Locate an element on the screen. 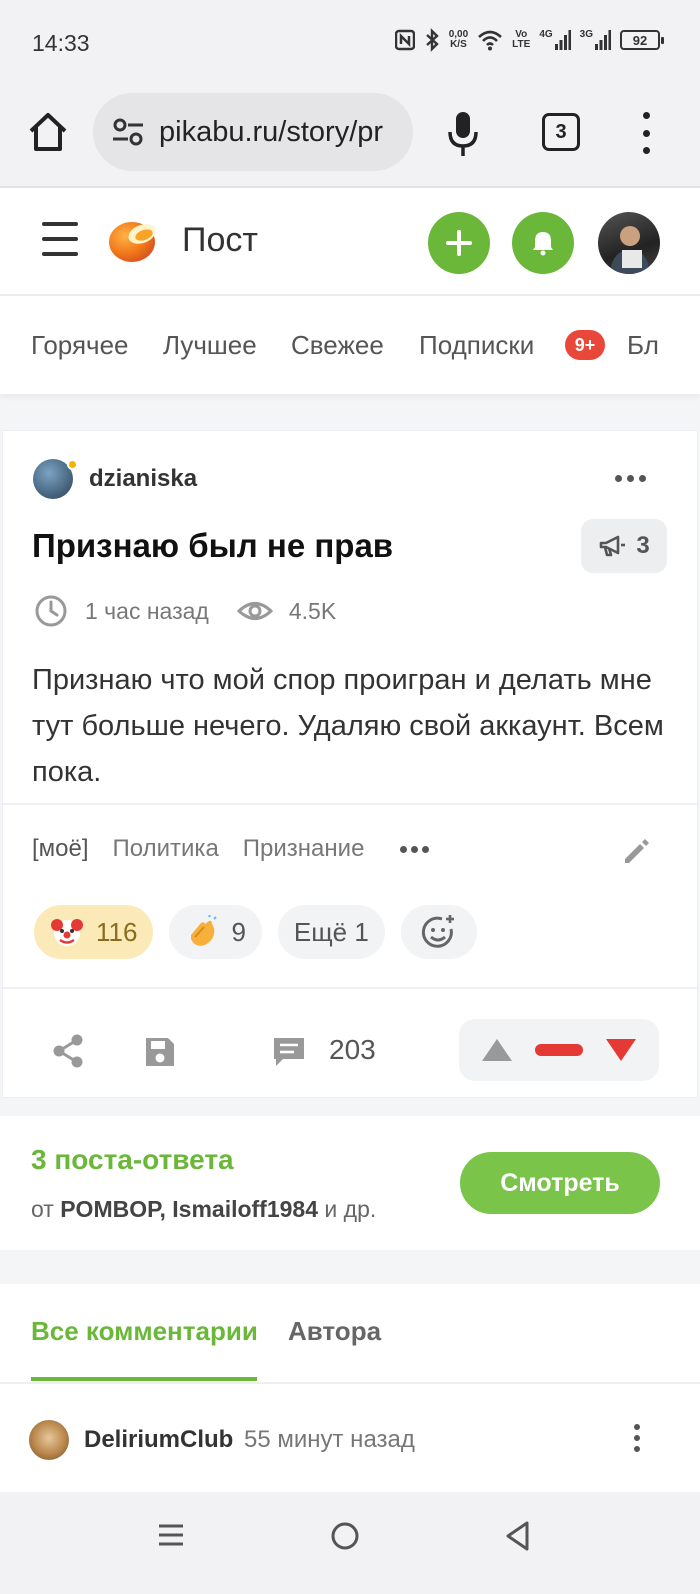 The width and height of the screenshot is (700, 1594). eye-icon is located at coordinates (254, 611).